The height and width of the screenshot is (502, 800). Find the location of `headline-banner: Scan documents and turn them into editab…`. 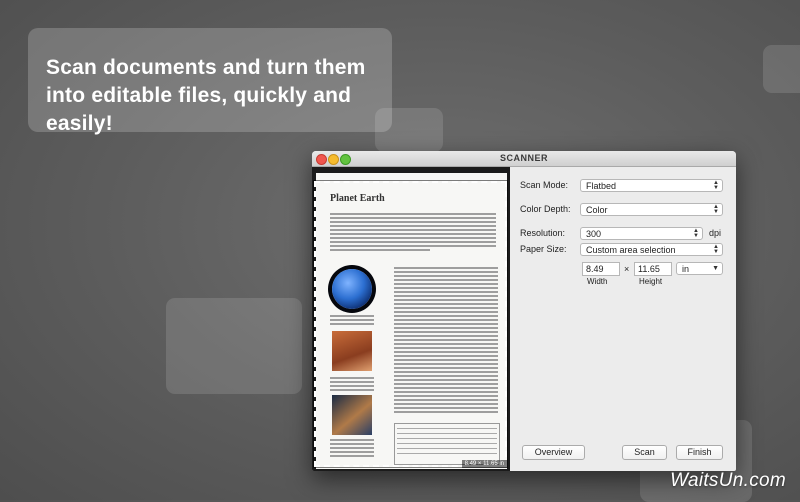

headline-banner: Scan documents and turn them into editab… is located at coordinates (210, 81).